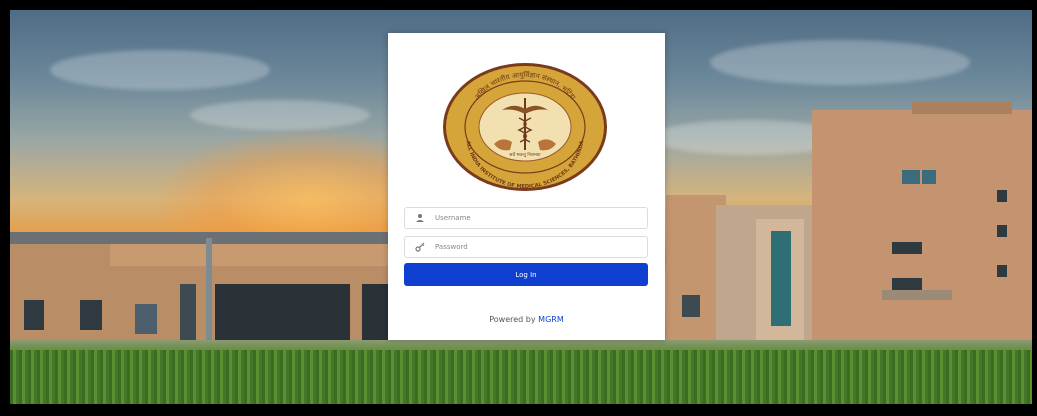 The width and height of the screenshot is (1037, 416). What do you see at coordinates (420, 247) in the screenshot?
I see `key-icon` at bounding box center [420, 247].